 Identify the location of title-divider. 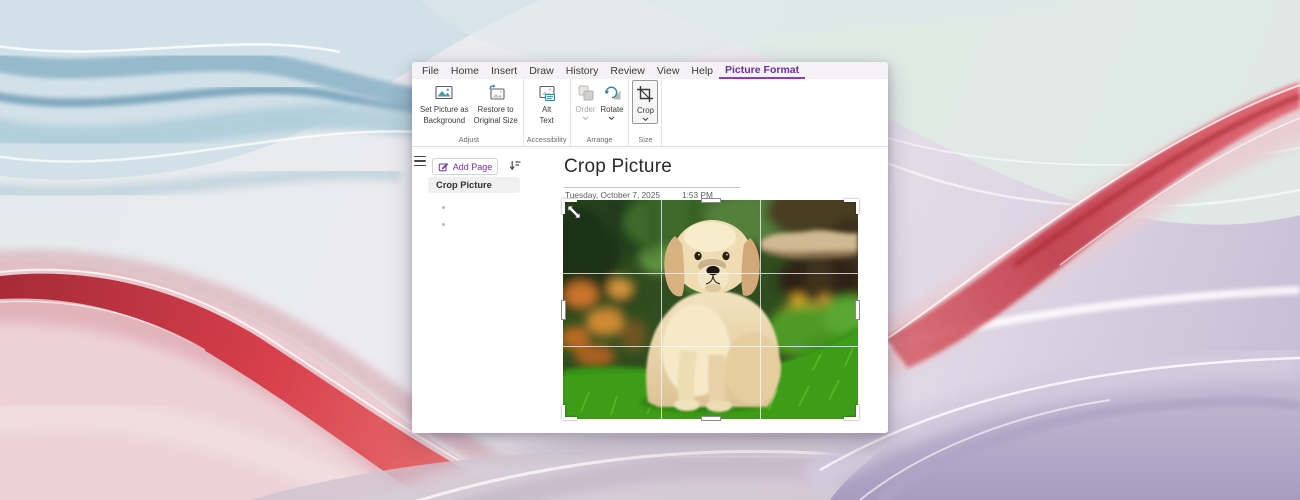
(652, 187).